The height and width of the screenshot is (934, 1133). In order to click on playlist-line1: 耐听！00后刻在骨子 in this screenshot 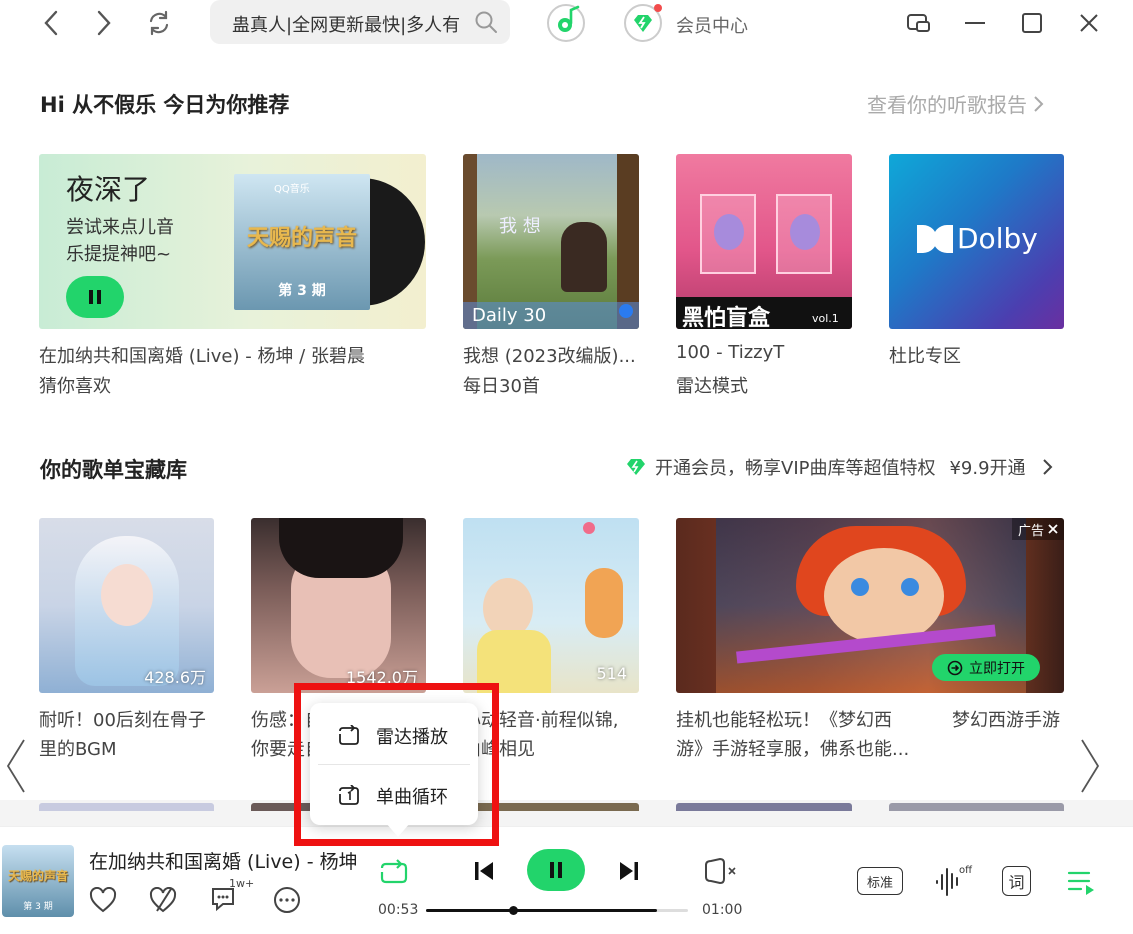, I will do `click(122, 719)`.